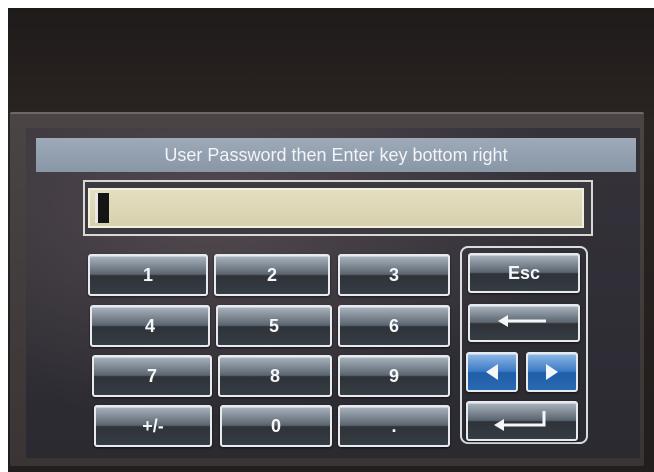 The width and height of the screenshot is (654, 472). I want to click on backspace-button, so click(524, 323).